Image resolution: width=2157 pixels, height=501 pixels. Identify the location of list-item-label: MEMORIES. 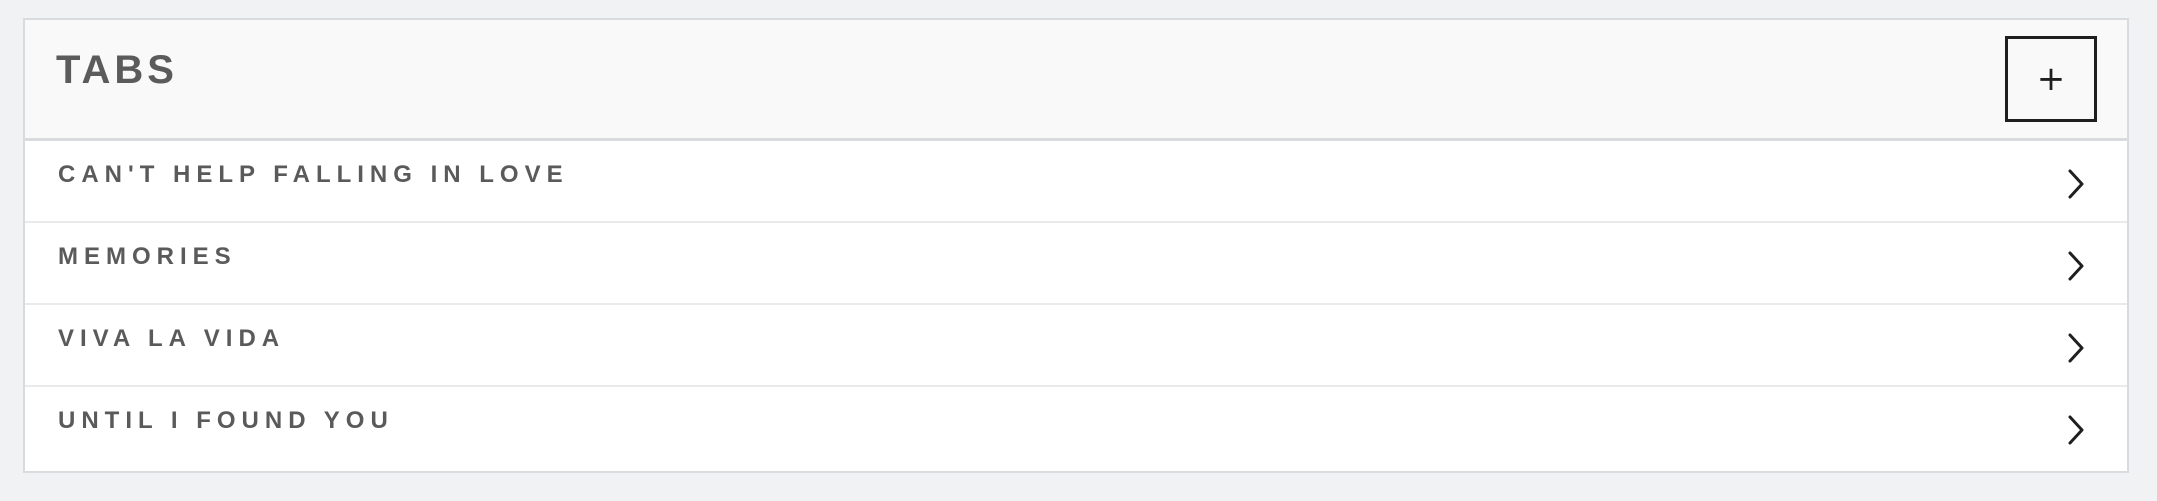
(147, 256).